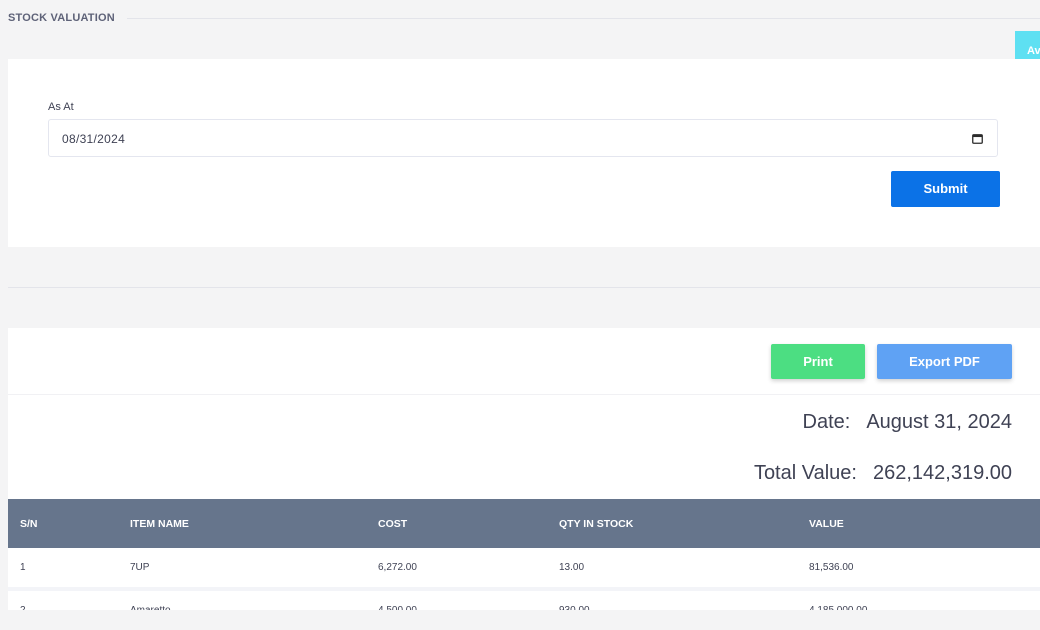 The height and width of the screenshot is (630, 1040). I want to click on page-title: STOCK VALUATION, so click(67, 18).